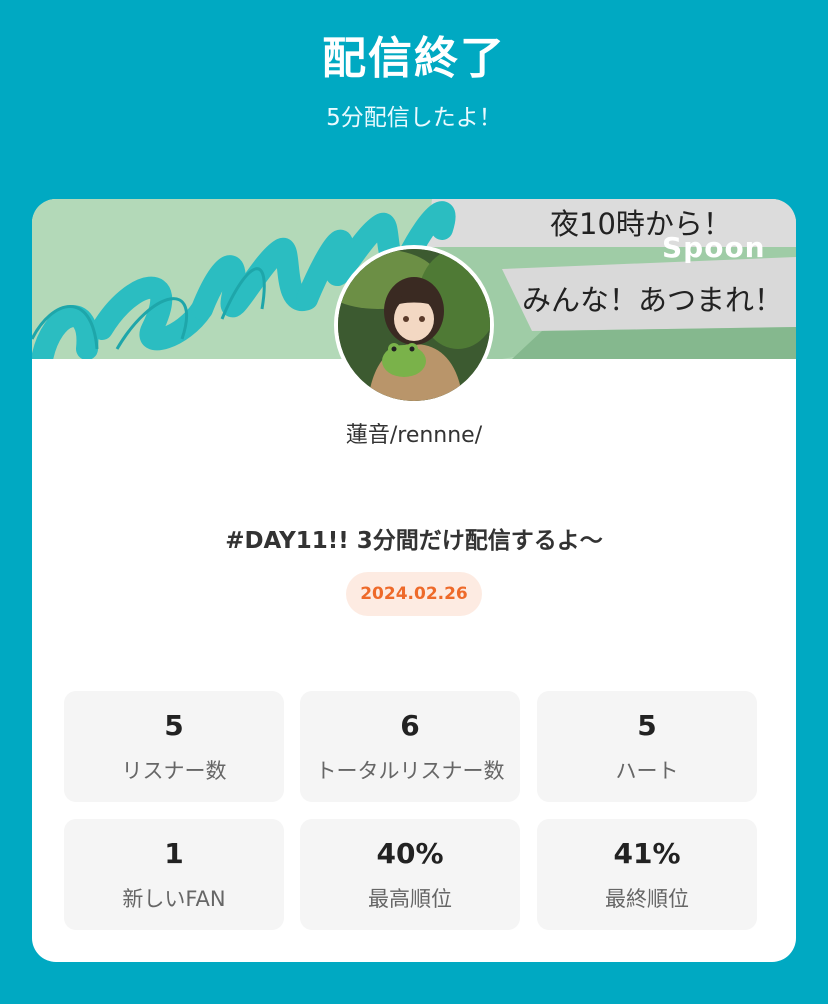  I want to click on stat-new-fans: 1 新しいFAN, so click(174, 874).